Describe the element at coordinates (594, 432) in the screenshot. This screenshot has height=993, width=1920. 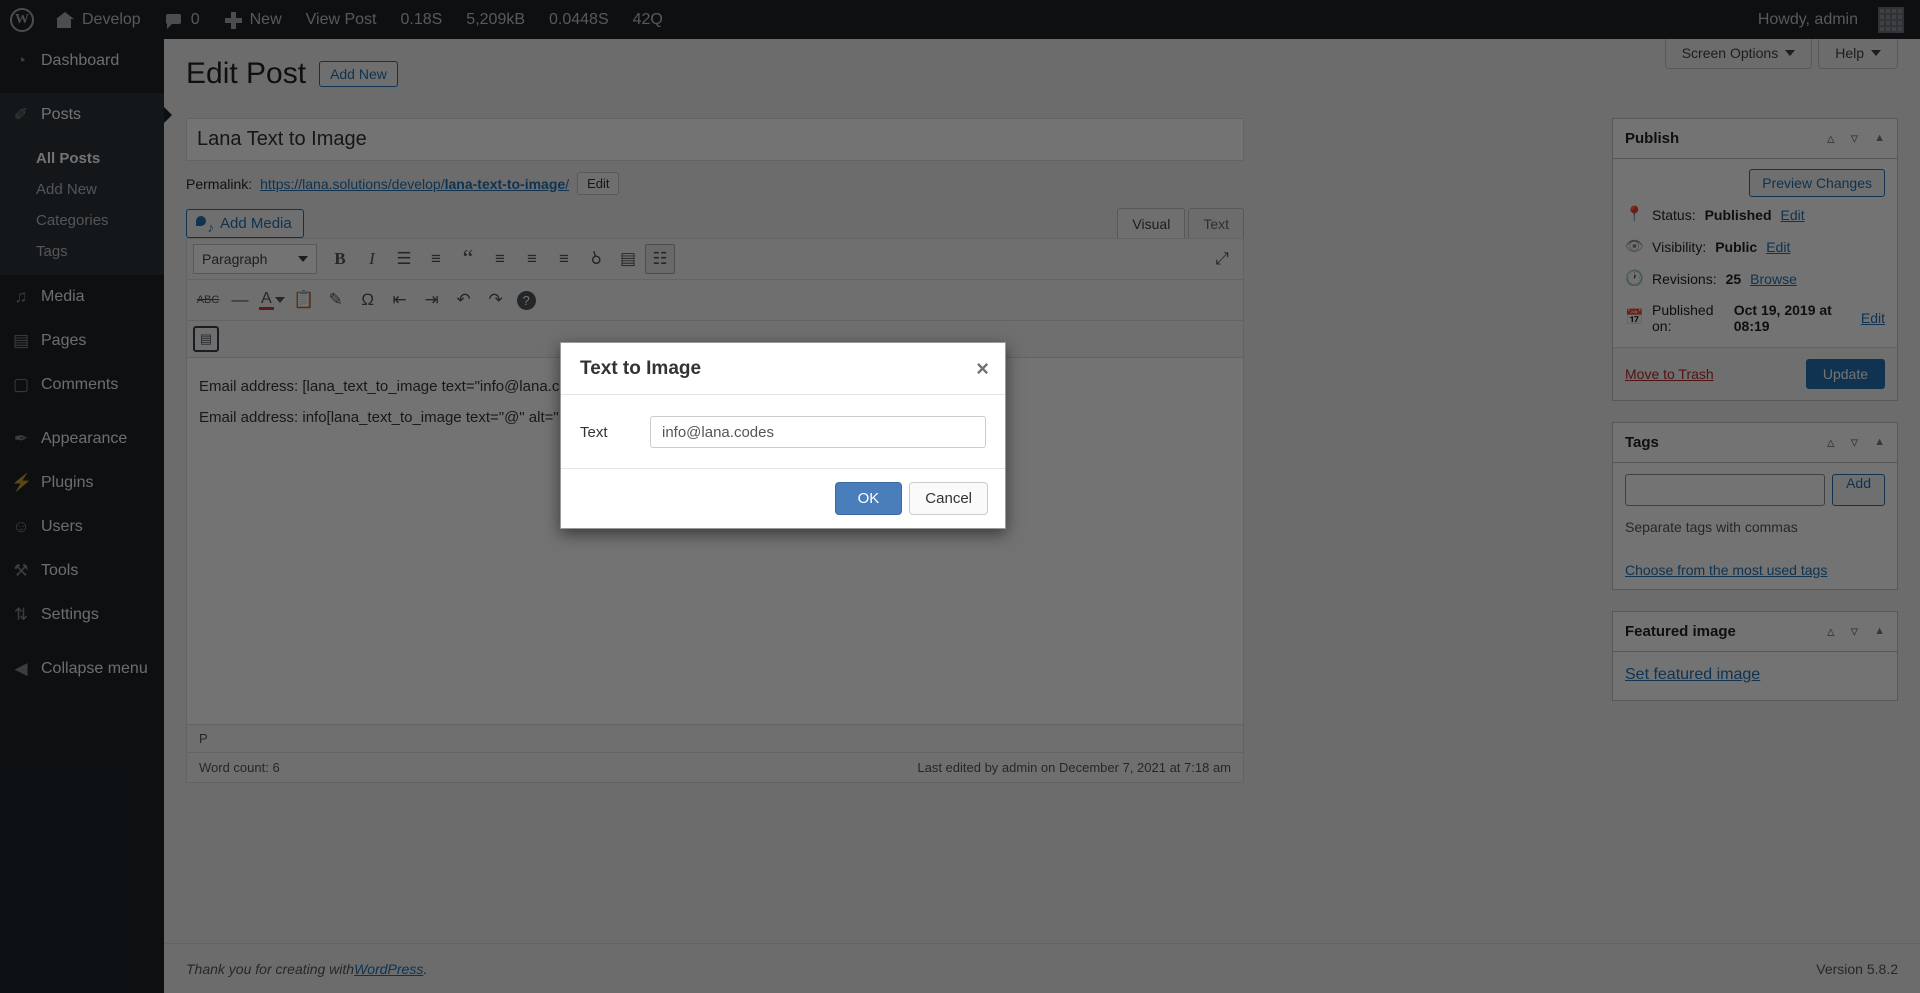
I see `text-field-label: Text` at that location.